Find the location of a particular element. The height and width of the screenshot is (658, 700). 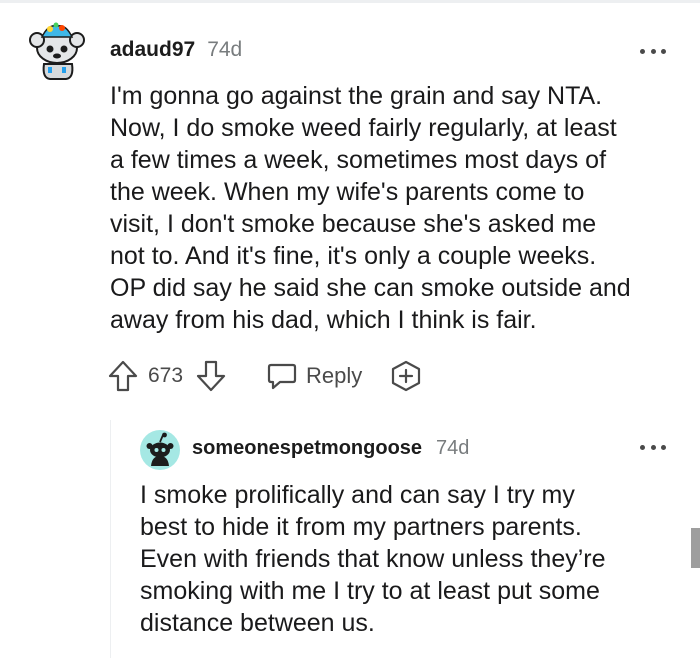

reply-button: Reply is located at coordinates (314, 376).